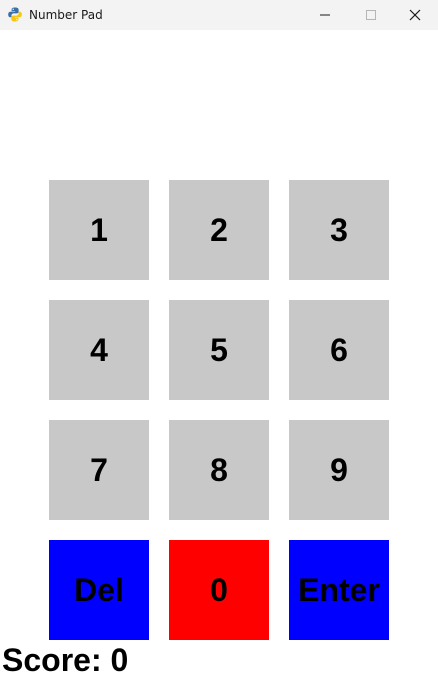  Describe the element at coordinates (99, 350) in the screenshot. I see `key-4: 4` at that location.